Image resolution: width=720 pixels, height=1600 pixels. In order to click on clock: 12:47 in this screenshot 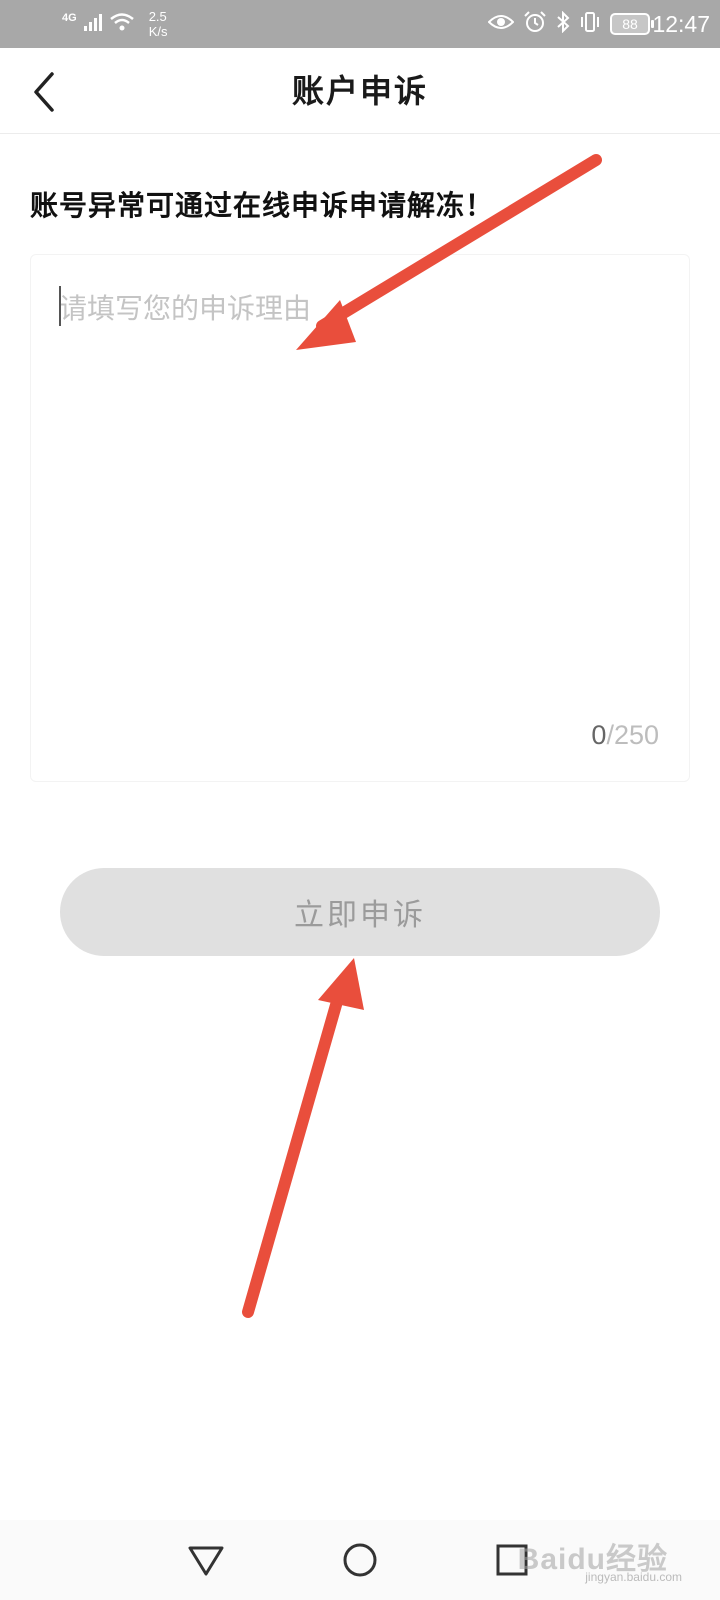, I will do `click(681, 24)`.